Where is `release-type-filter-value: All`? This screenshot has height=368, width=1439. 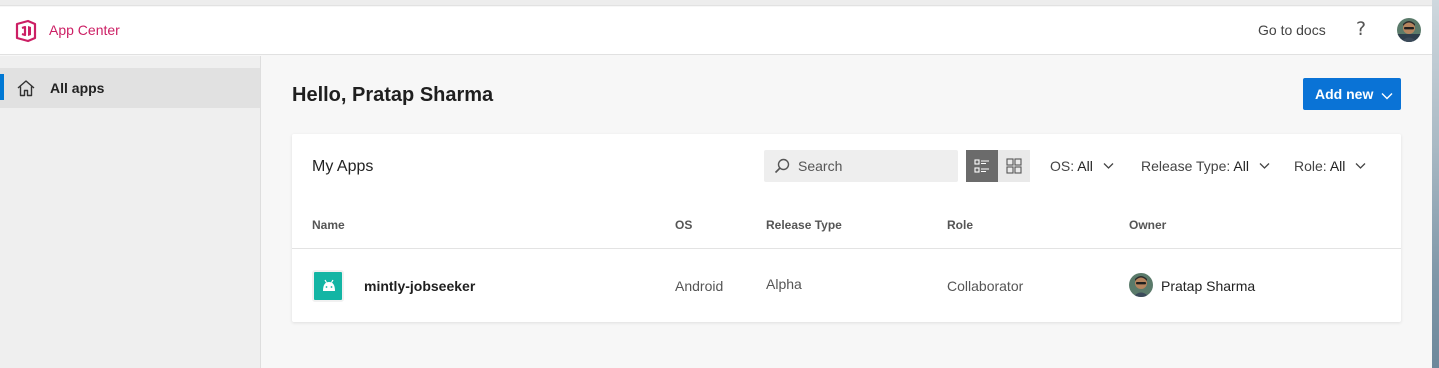 release-type-filter-value: All is located at coordinates (1241, 166).